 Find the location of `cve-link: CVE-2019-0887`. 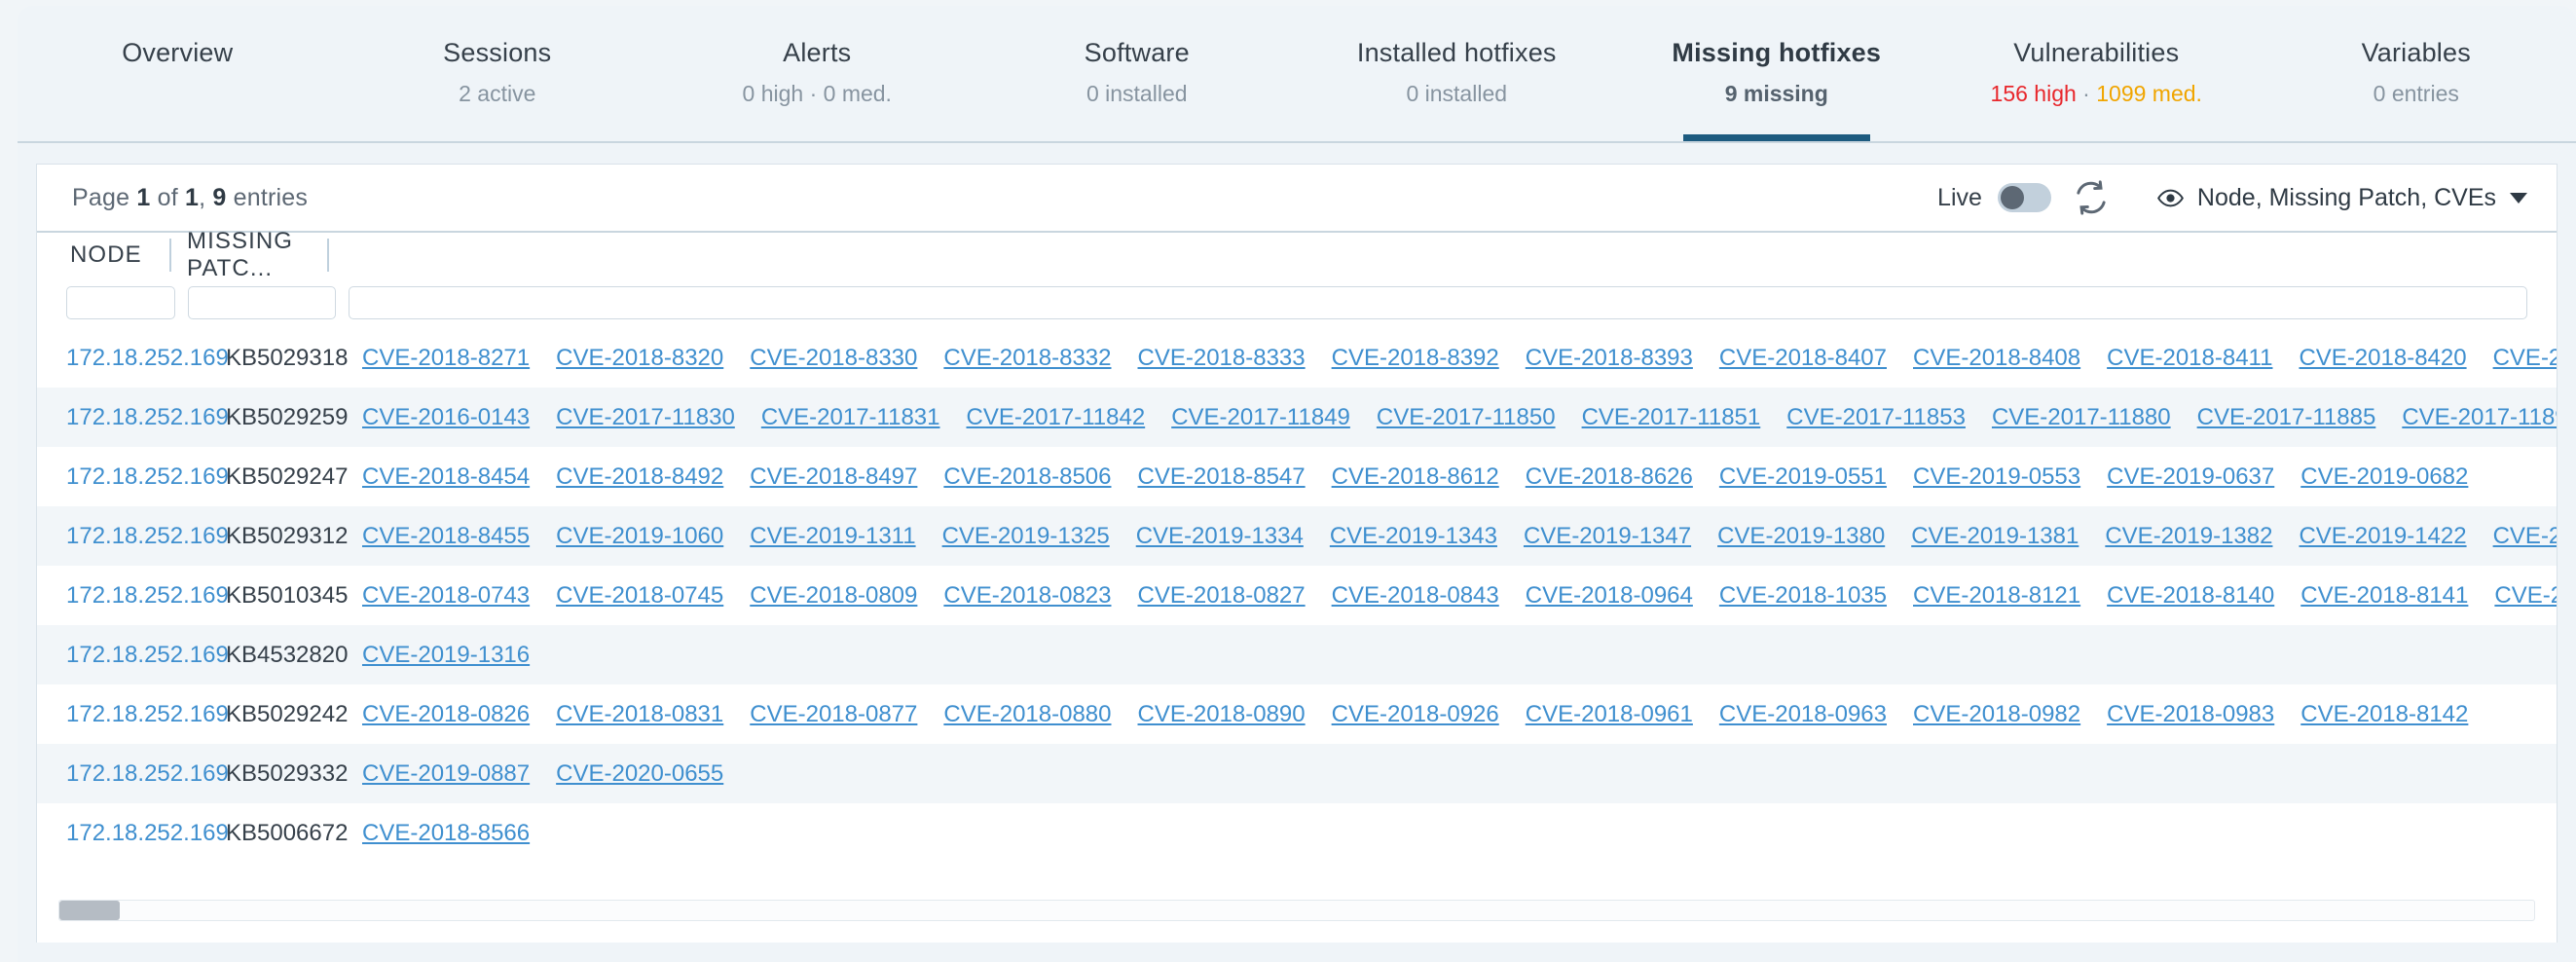

cve-link: CVE-2019-0887 is located at coordinates (446, 773).